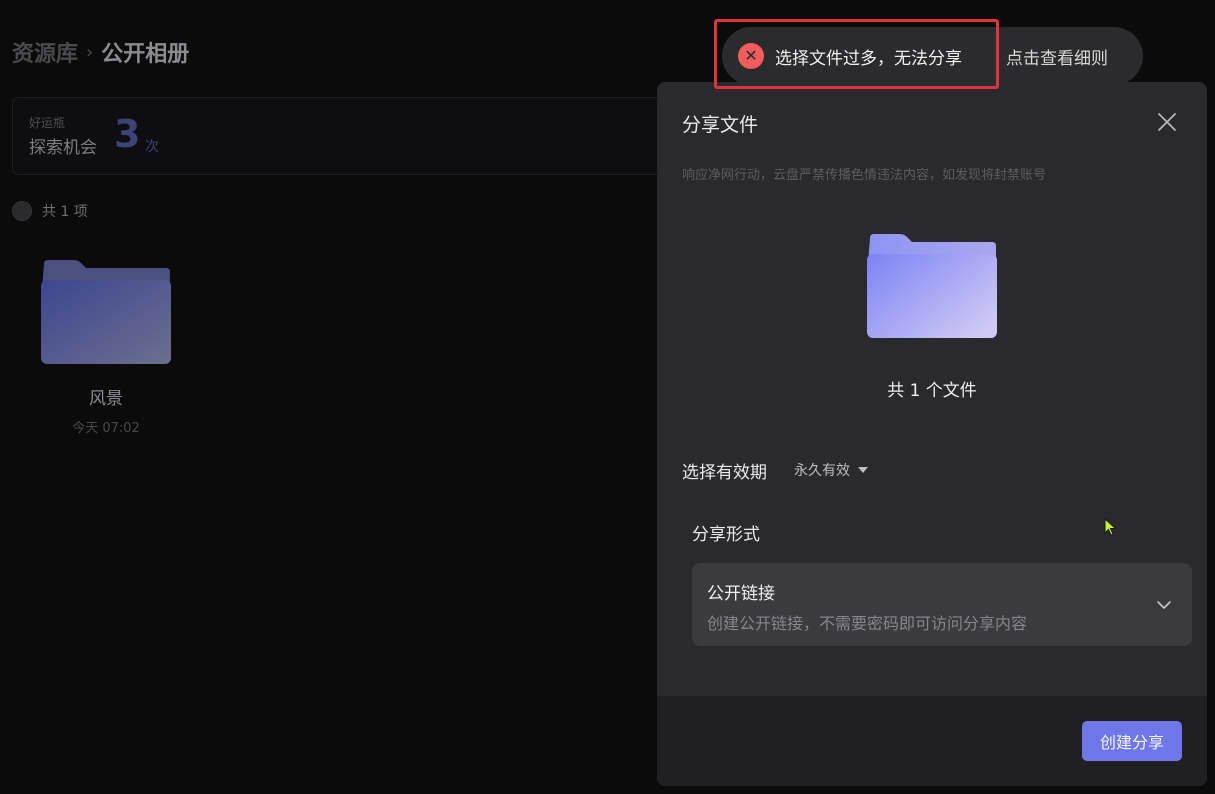 The height and width of the screenshot is (794, 1215). What do you see at coordinates (47, 123) in the screenshot?
I see `lucky-bottle-label: 好运瓶` at bounding box center [47, 123].